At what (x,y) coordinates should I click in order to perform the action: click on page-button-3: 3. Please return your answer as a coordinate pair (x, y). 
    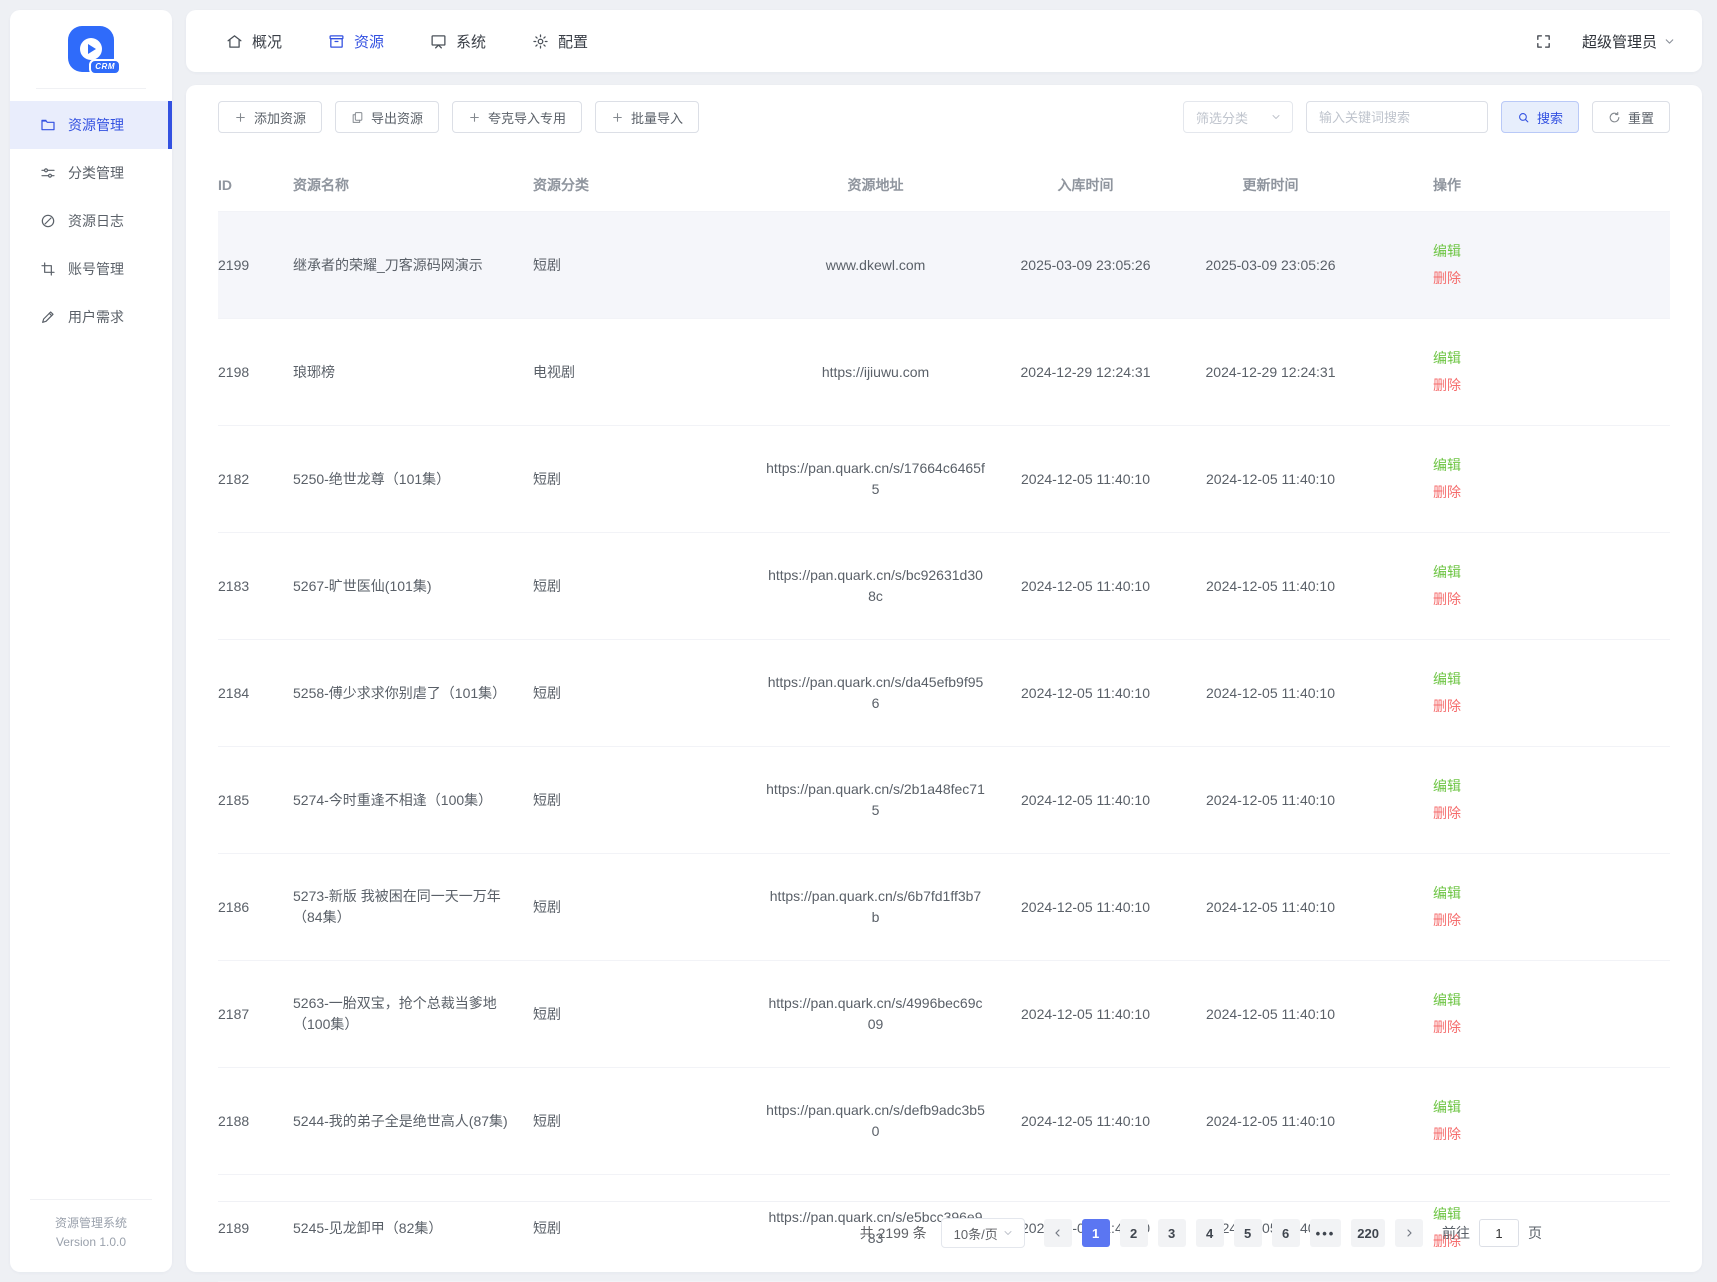
    Looking at the image, I should click on (1171, 1233).